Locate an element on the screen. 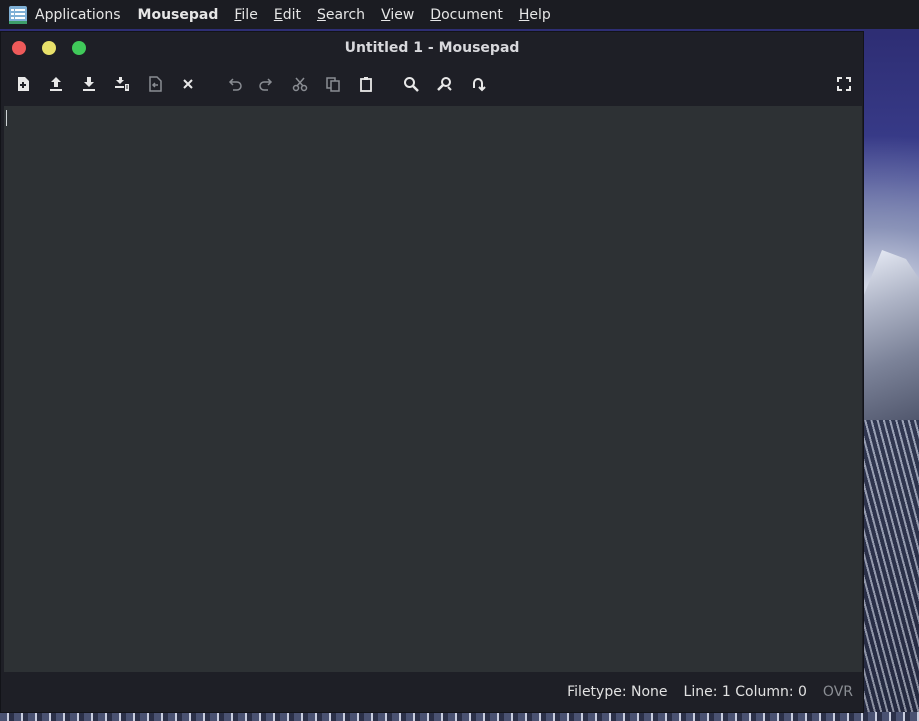 The width and height of the screenshot is (919, 721). paste-icon is located at coordinates (366, 84).